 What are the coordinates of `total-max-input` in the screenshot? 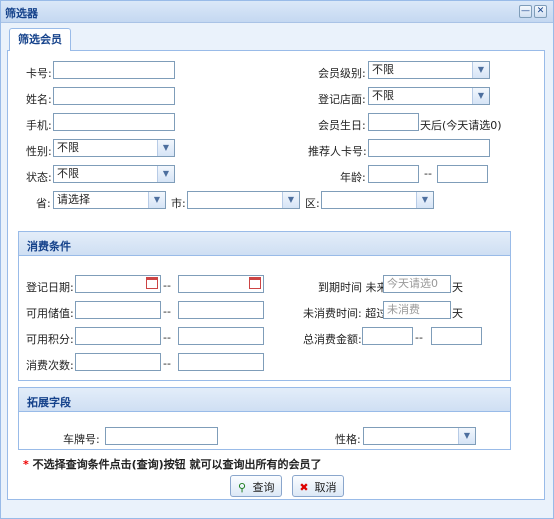 It's located at (456, 336).